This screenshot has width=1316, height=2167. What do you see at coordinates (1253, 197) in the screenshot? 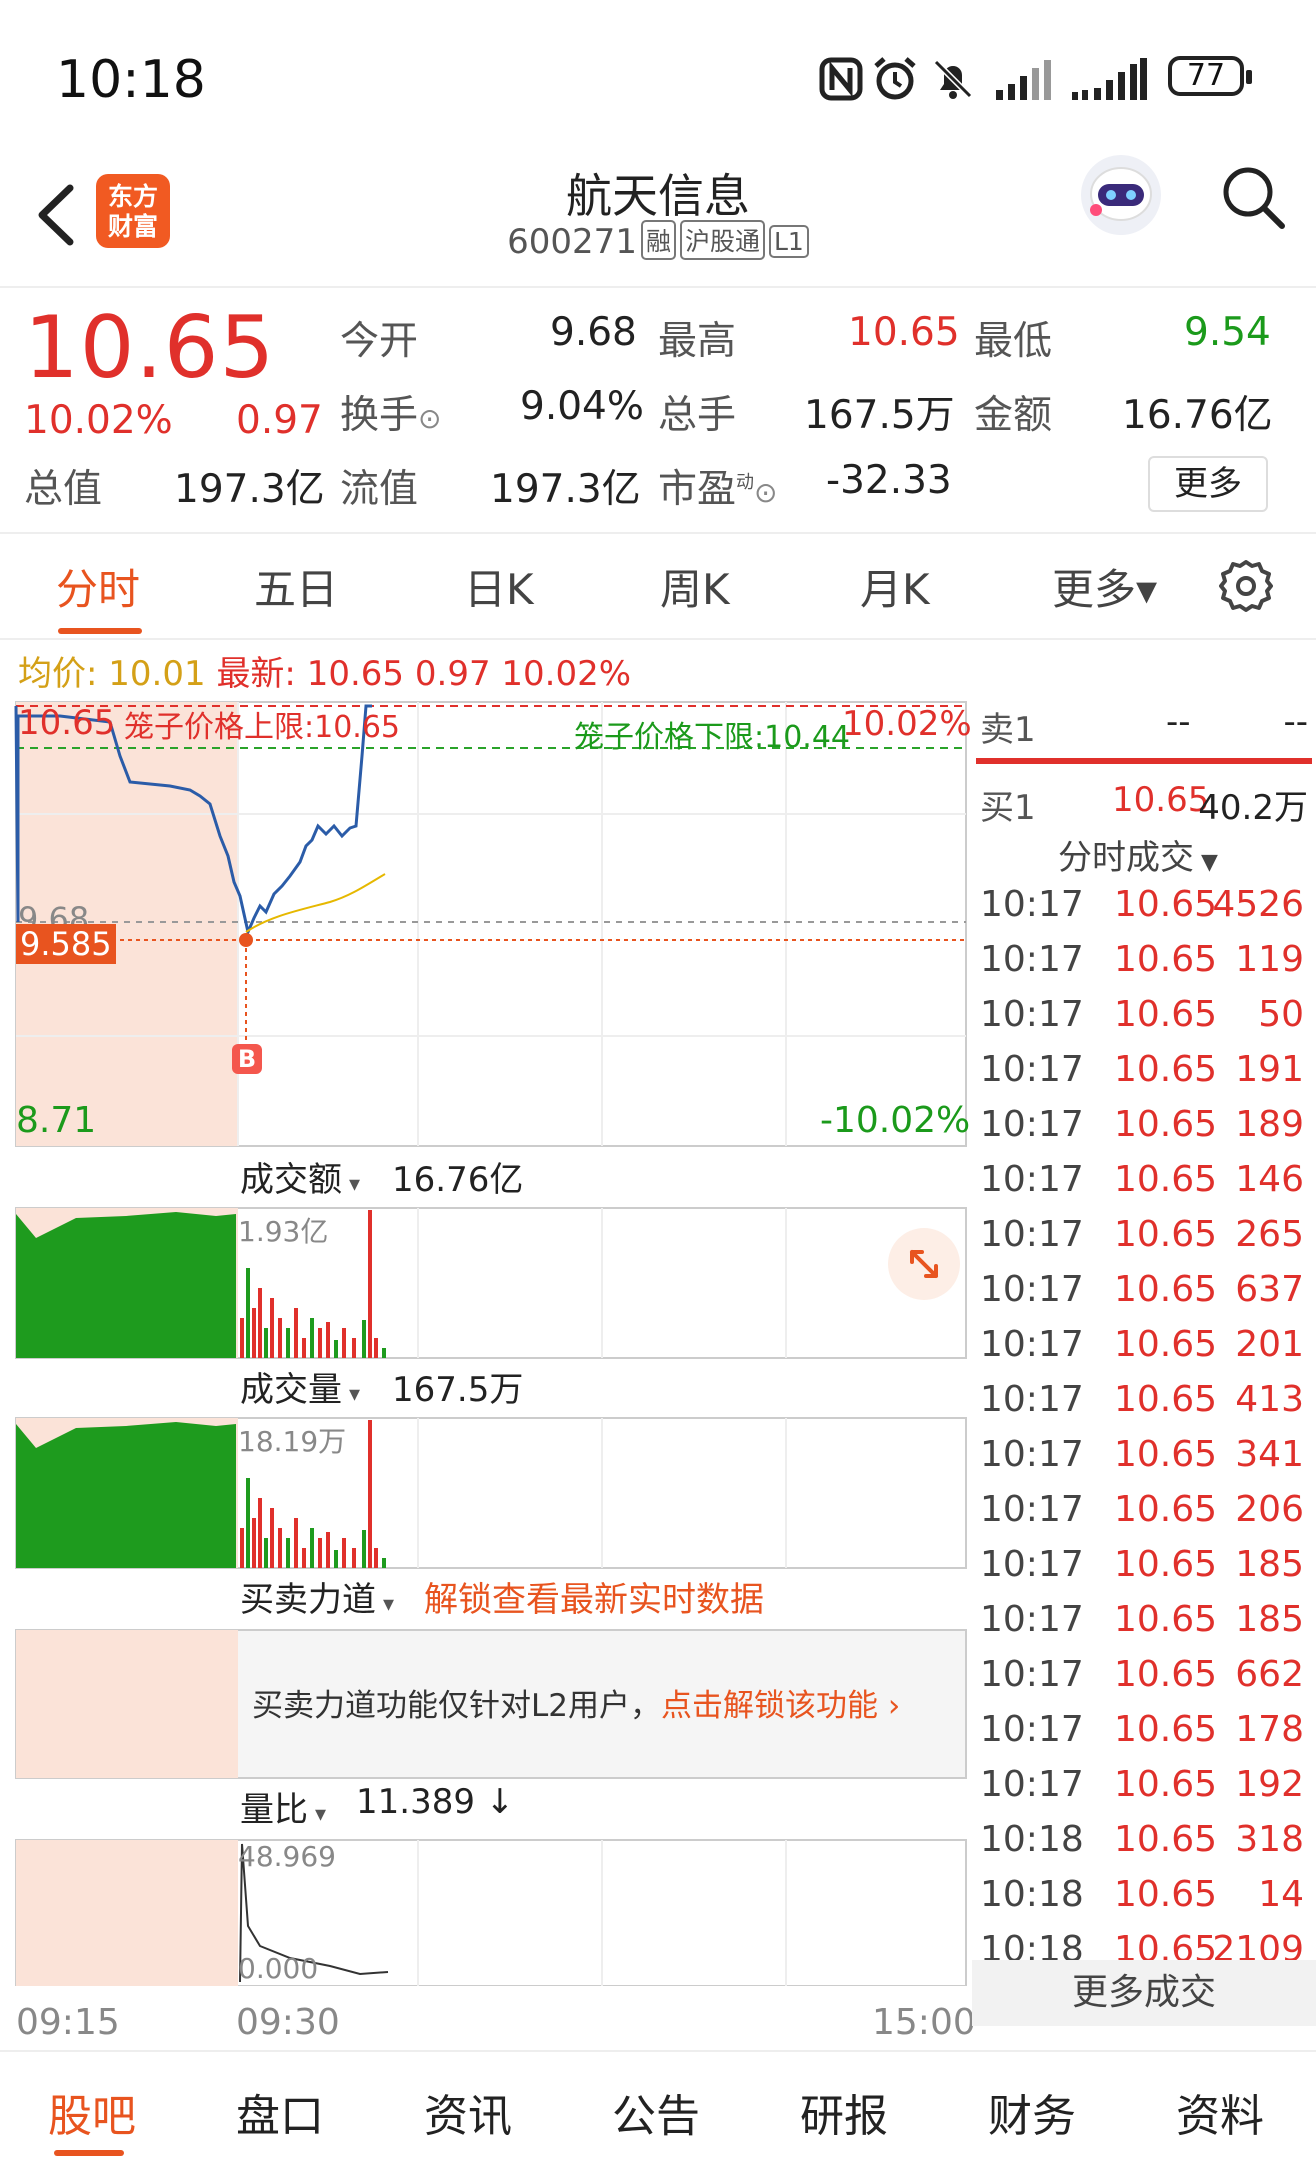
I see `search-icon` at bounding box center [1253, 197].